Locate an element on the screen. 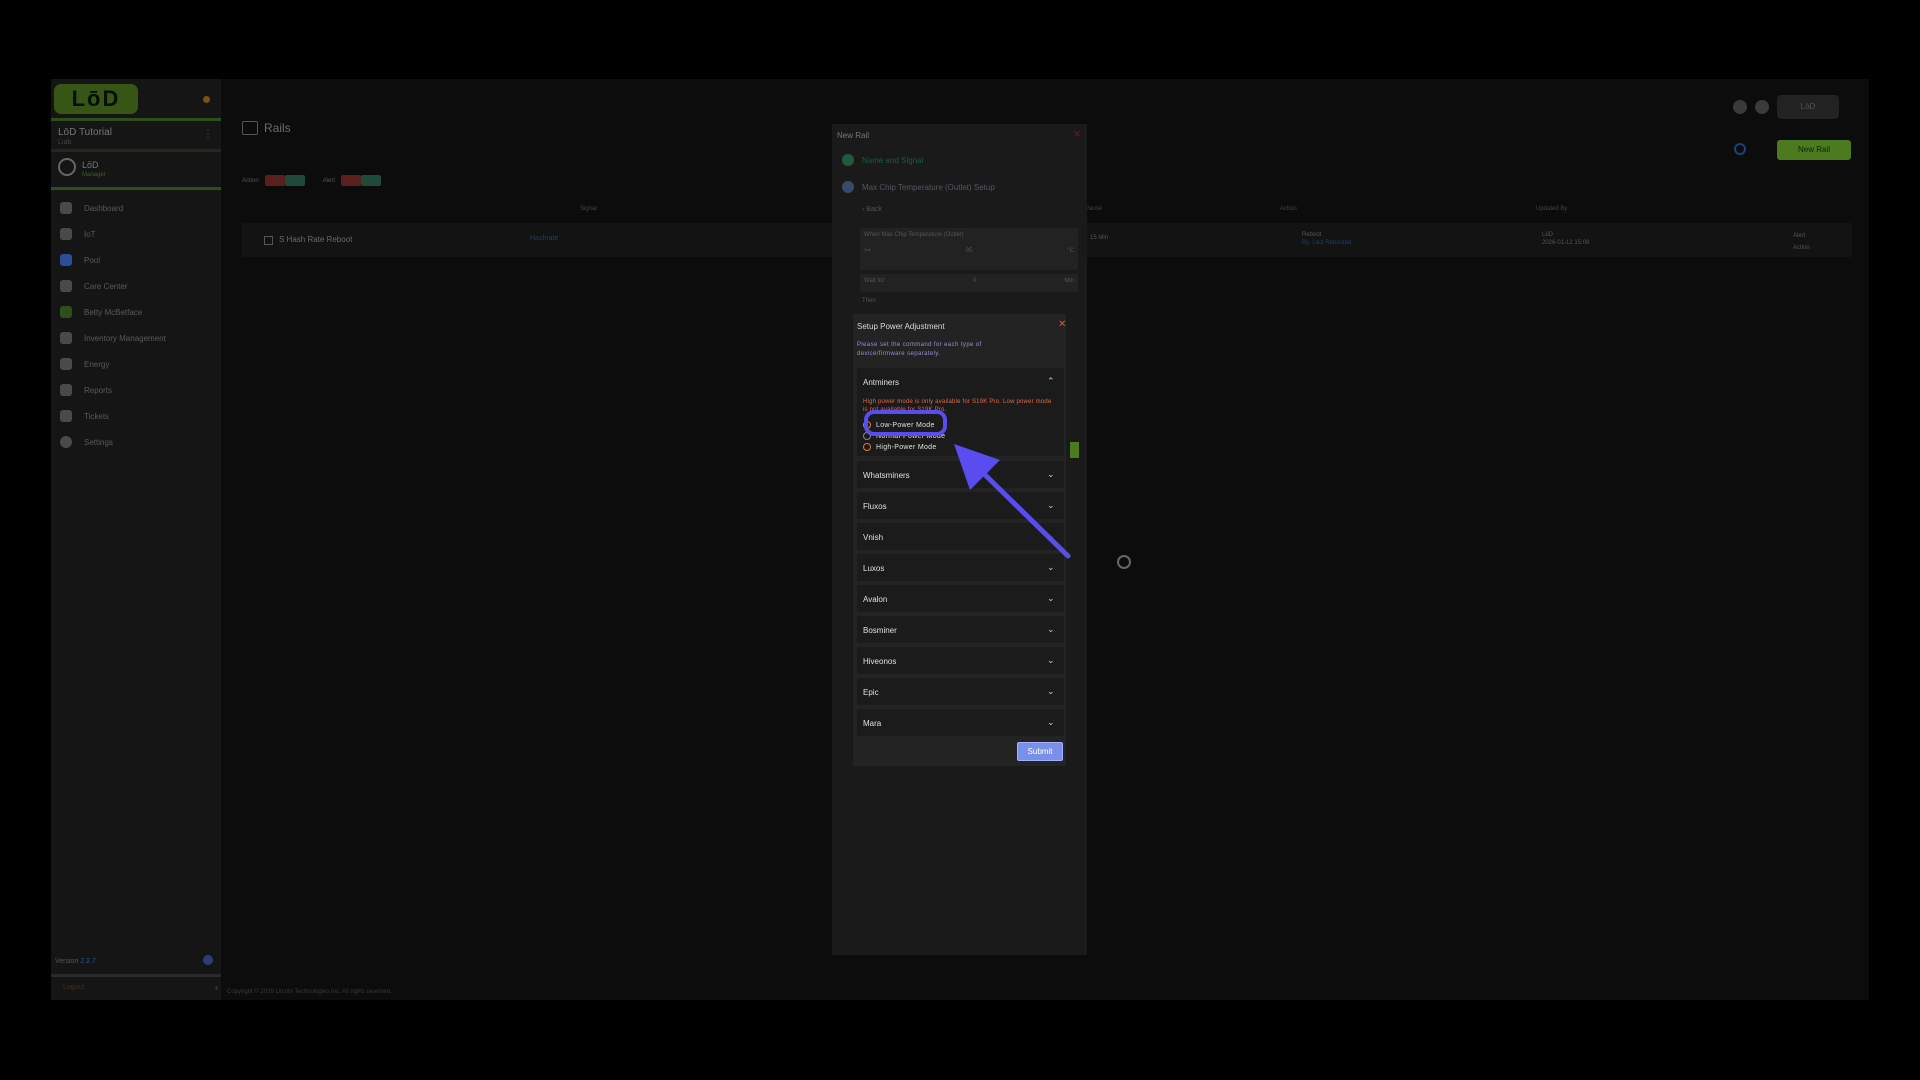  chevron-up-icon: ⌃ is located at coordinates (1051, 381).